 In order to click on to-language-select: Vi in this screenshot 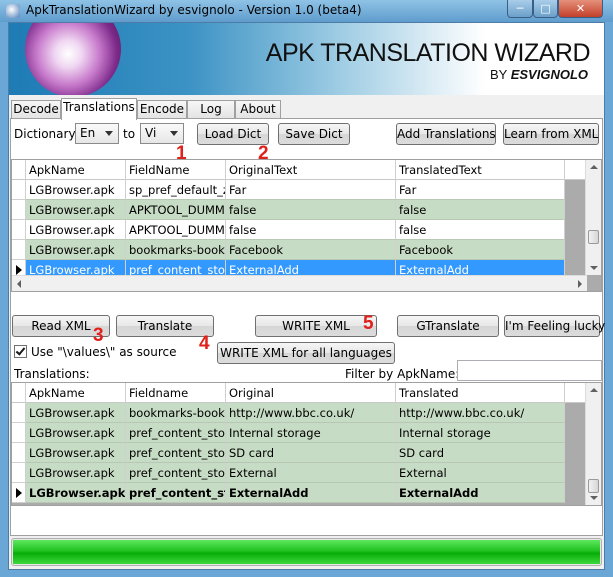, I will do `click(162, 133)`.